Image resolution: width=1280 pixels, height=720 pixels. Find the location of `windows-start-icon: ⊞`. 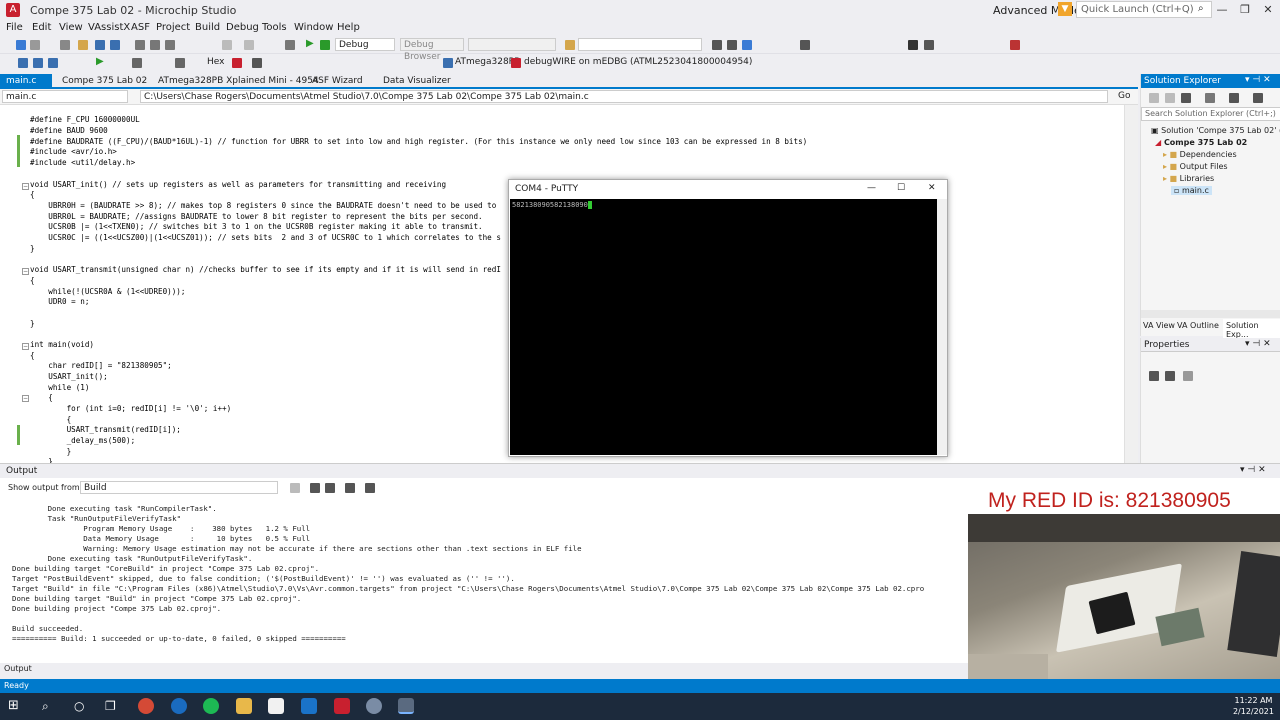

windows-start-icon: ⊞ is located at coordinates (13, 706).